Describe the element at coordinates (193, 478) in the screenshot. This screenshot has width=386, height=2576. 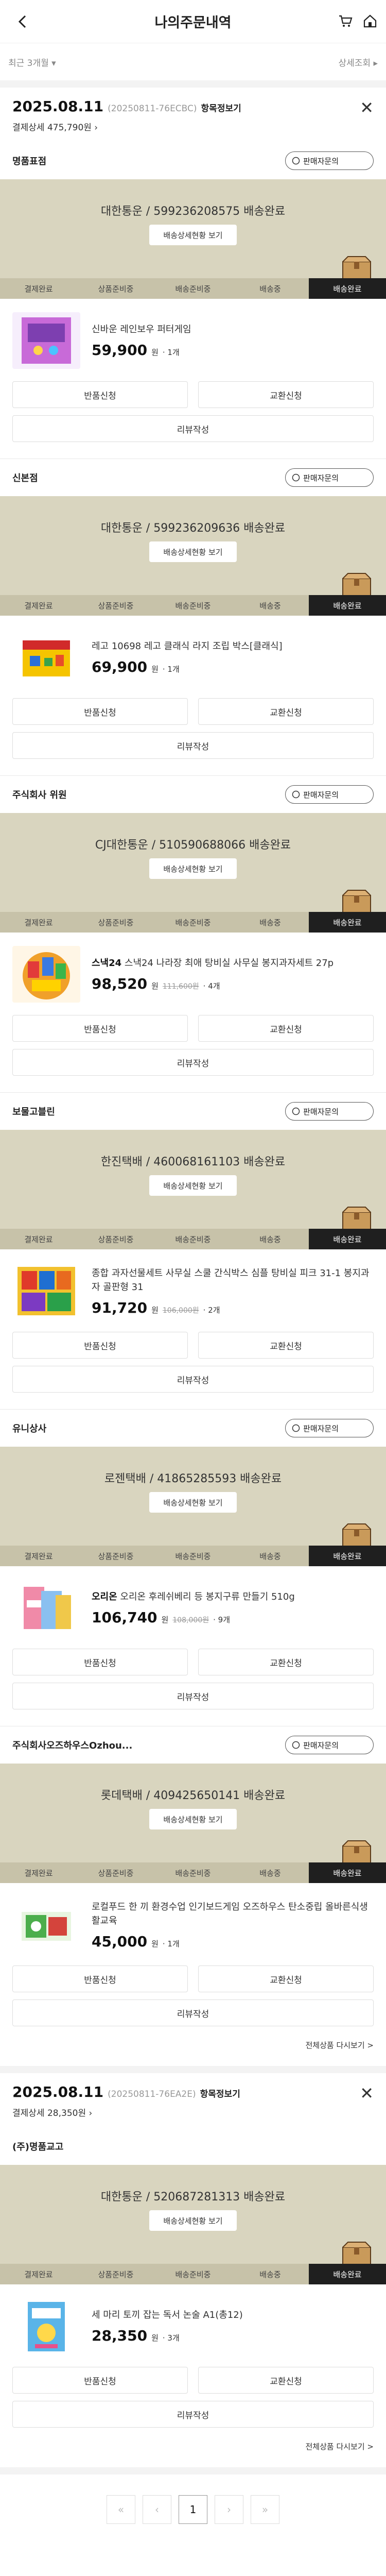
I see `seller-row: 신본점 판매자문의` at that location.